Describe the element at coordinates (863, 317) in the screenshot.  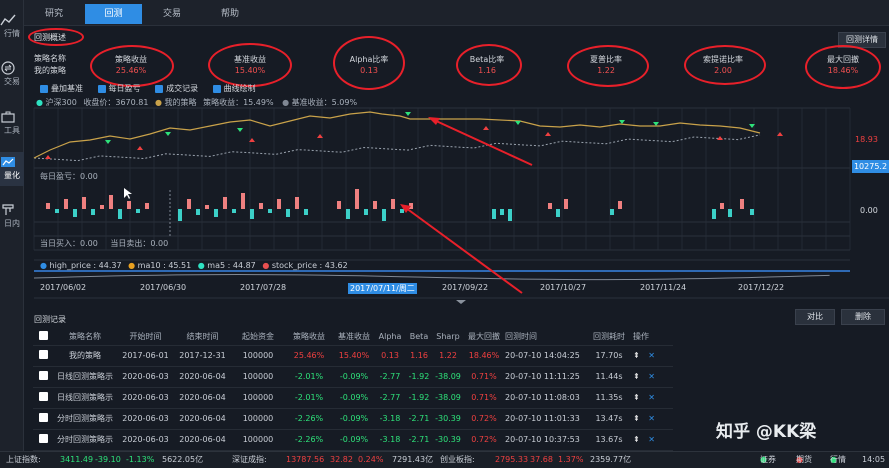
I see `delete-button: 删除` at that location.